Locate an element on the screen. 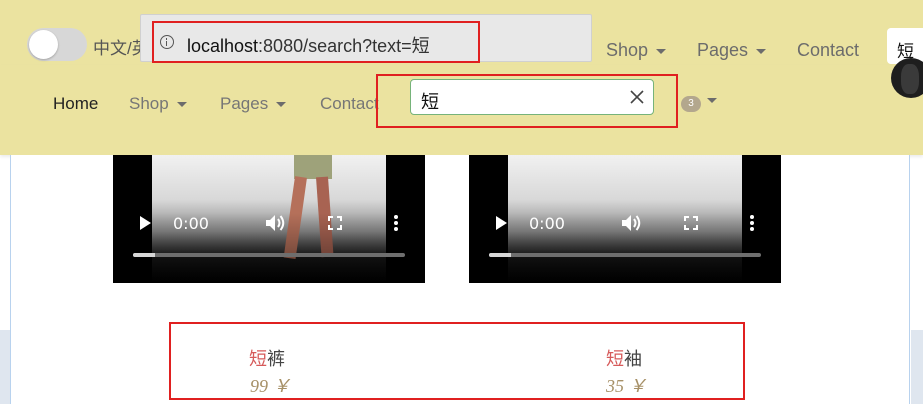 Image resolution: width=923 pixels, height=404 pixels. nav-contact: Contact is located at coordinates (349, 104).